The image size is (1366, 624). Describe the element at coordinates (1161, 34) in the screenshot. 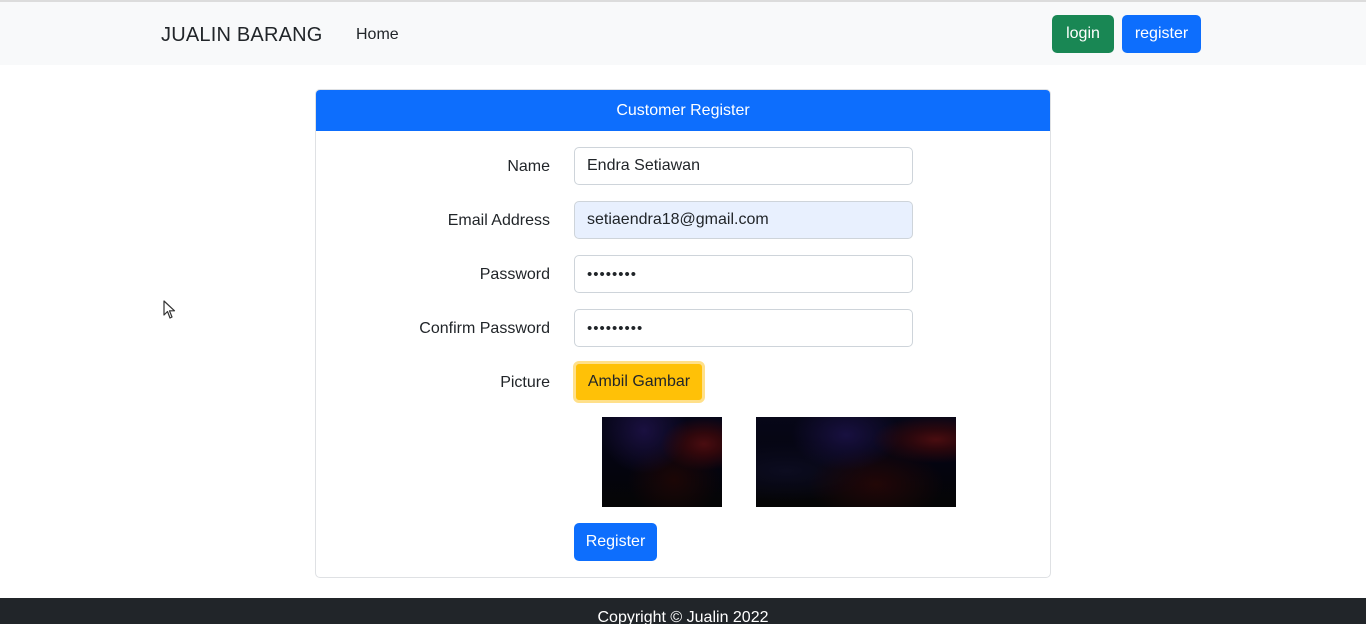

I see `register-nav-button: register` at that location.